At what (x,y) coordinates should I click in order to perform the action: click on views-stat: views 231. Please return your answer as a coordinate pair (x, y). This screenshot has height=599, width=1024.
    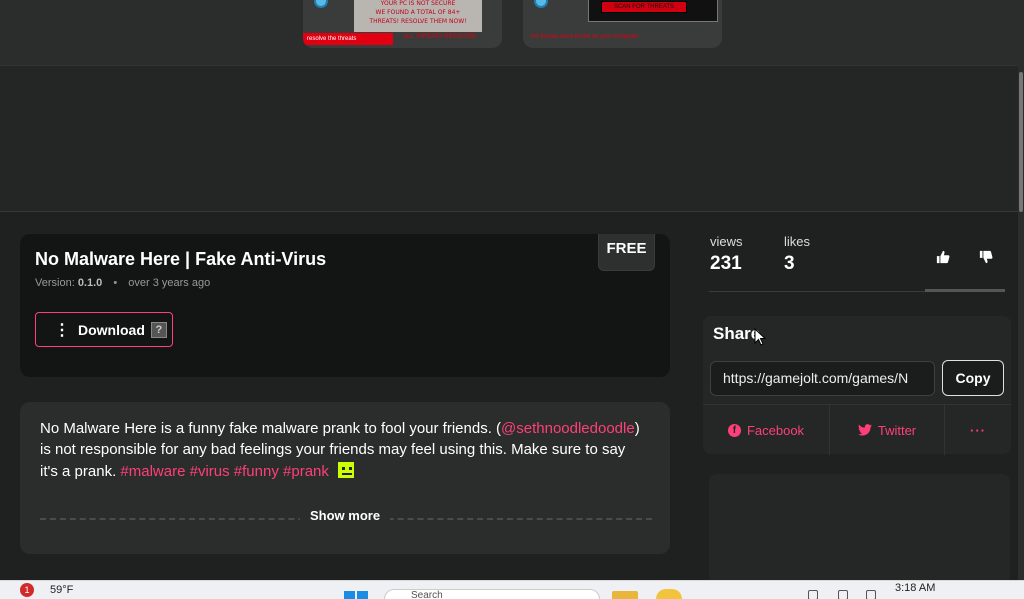
    Looking at the image, I should click on (726, 254).